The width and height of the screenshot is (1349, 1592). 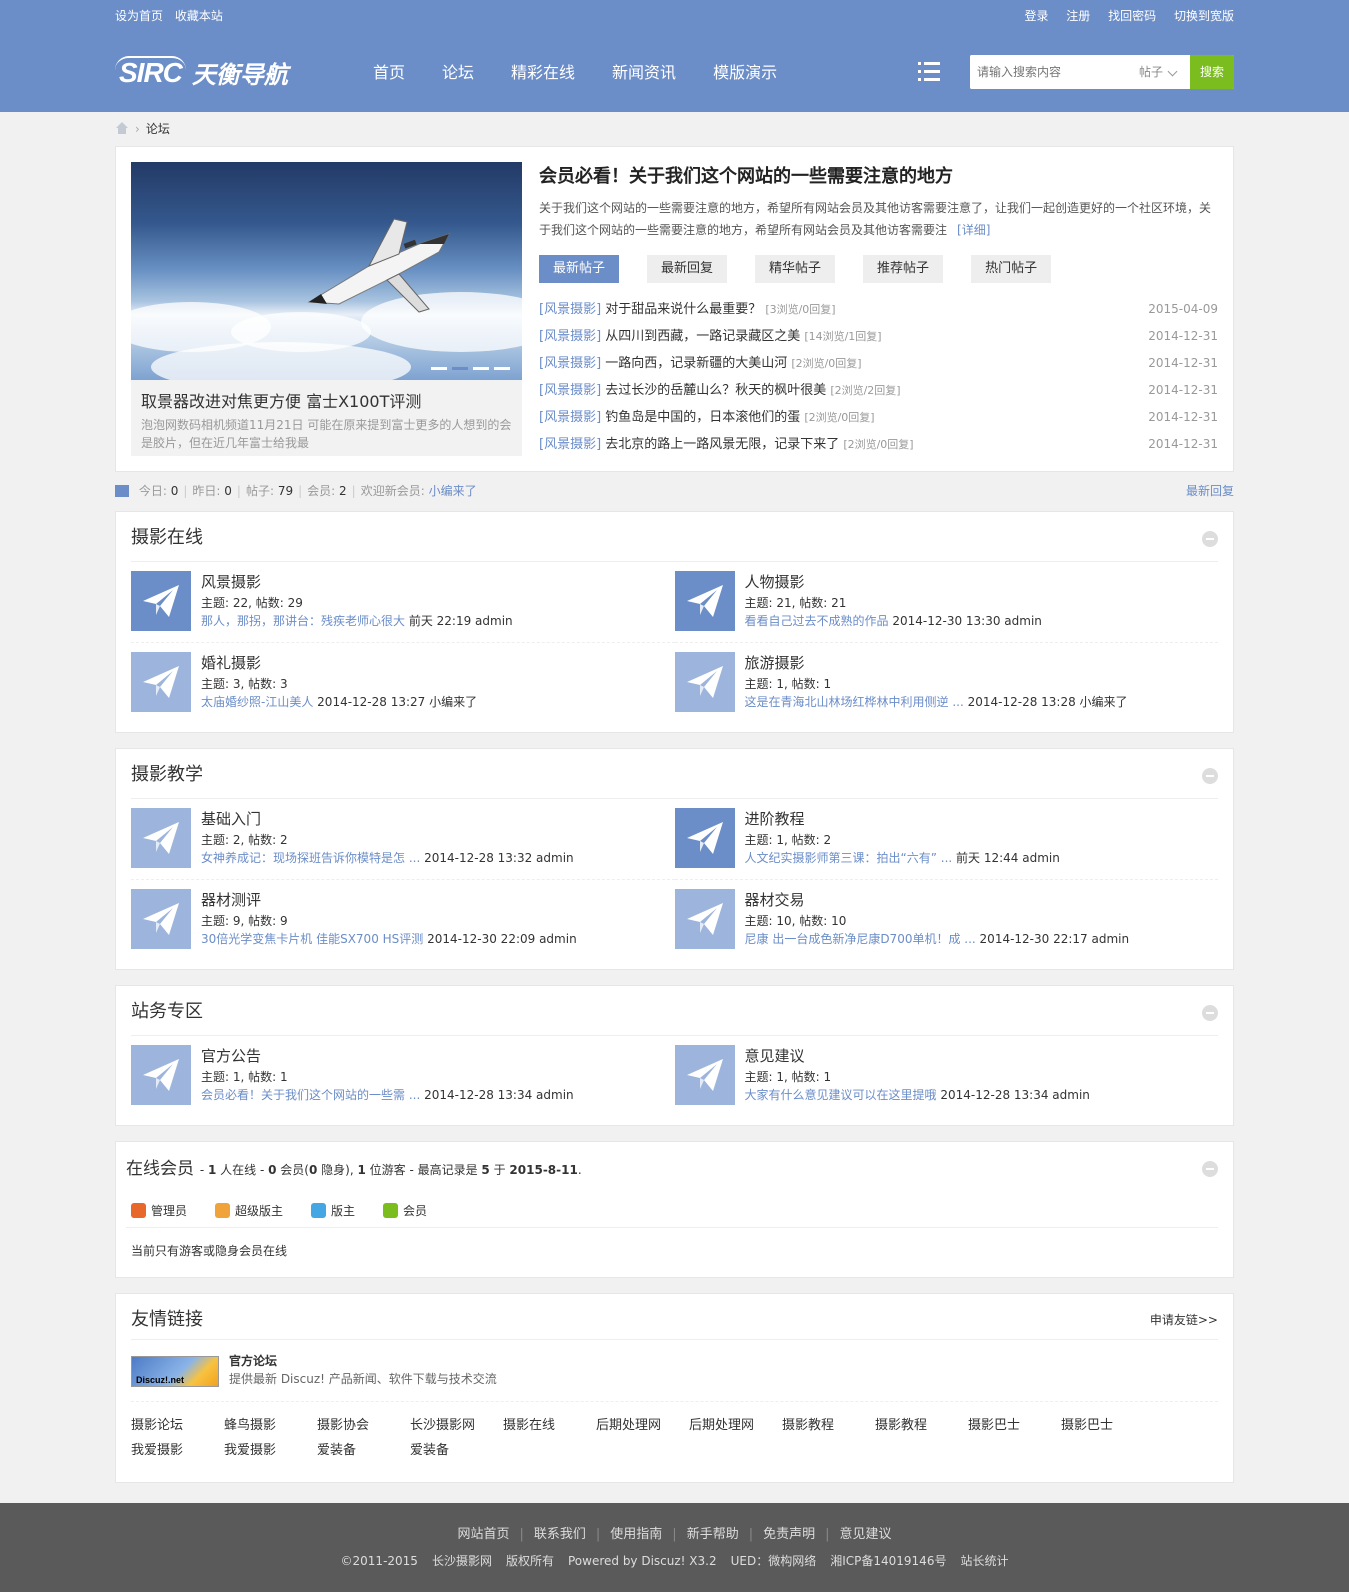 I want to click on discuz-logo: Discuz!.net, so click(x=175, y=1371).